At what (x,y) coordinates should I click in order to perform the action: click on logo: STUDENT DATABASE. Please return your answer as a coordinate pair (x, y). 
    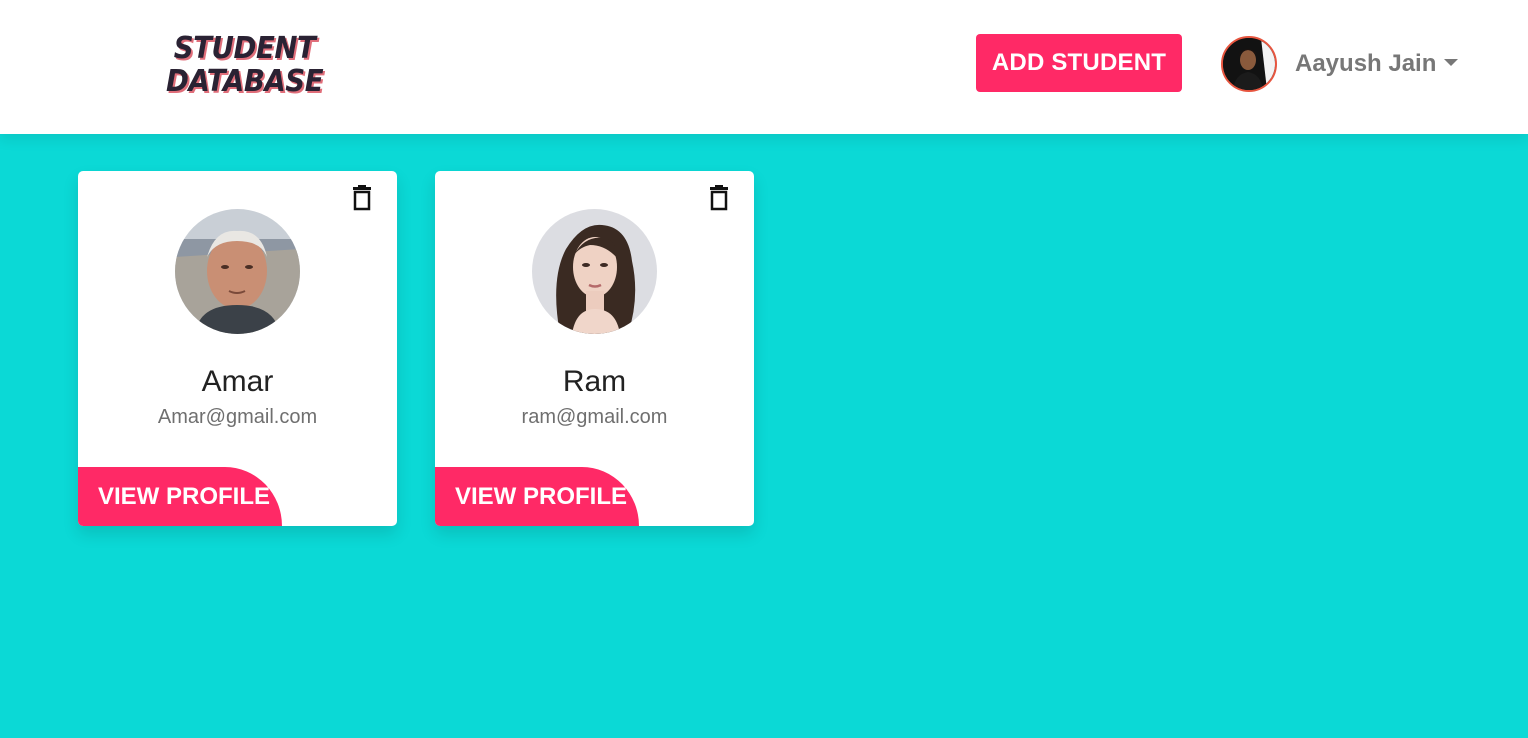
    Looking at the image, I should click on (245, 65).